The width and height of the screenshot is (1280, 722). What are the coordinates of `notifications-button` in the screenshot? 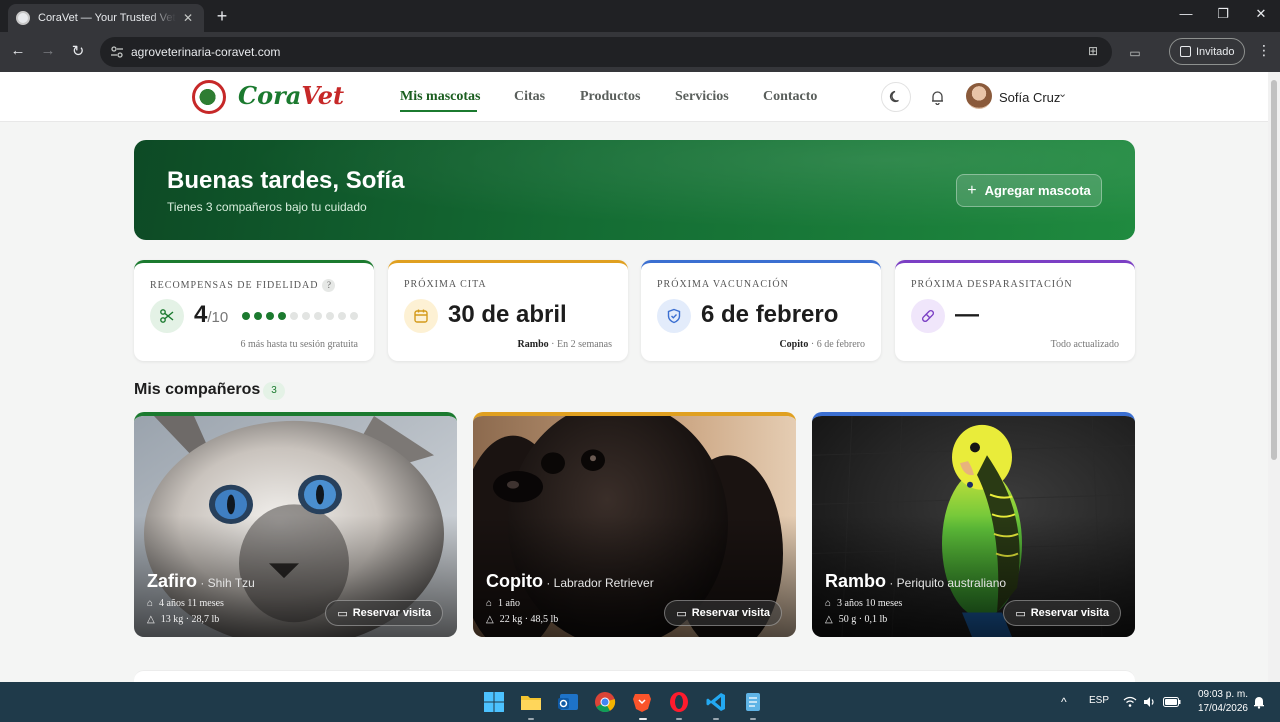 It's located at (937, 97).